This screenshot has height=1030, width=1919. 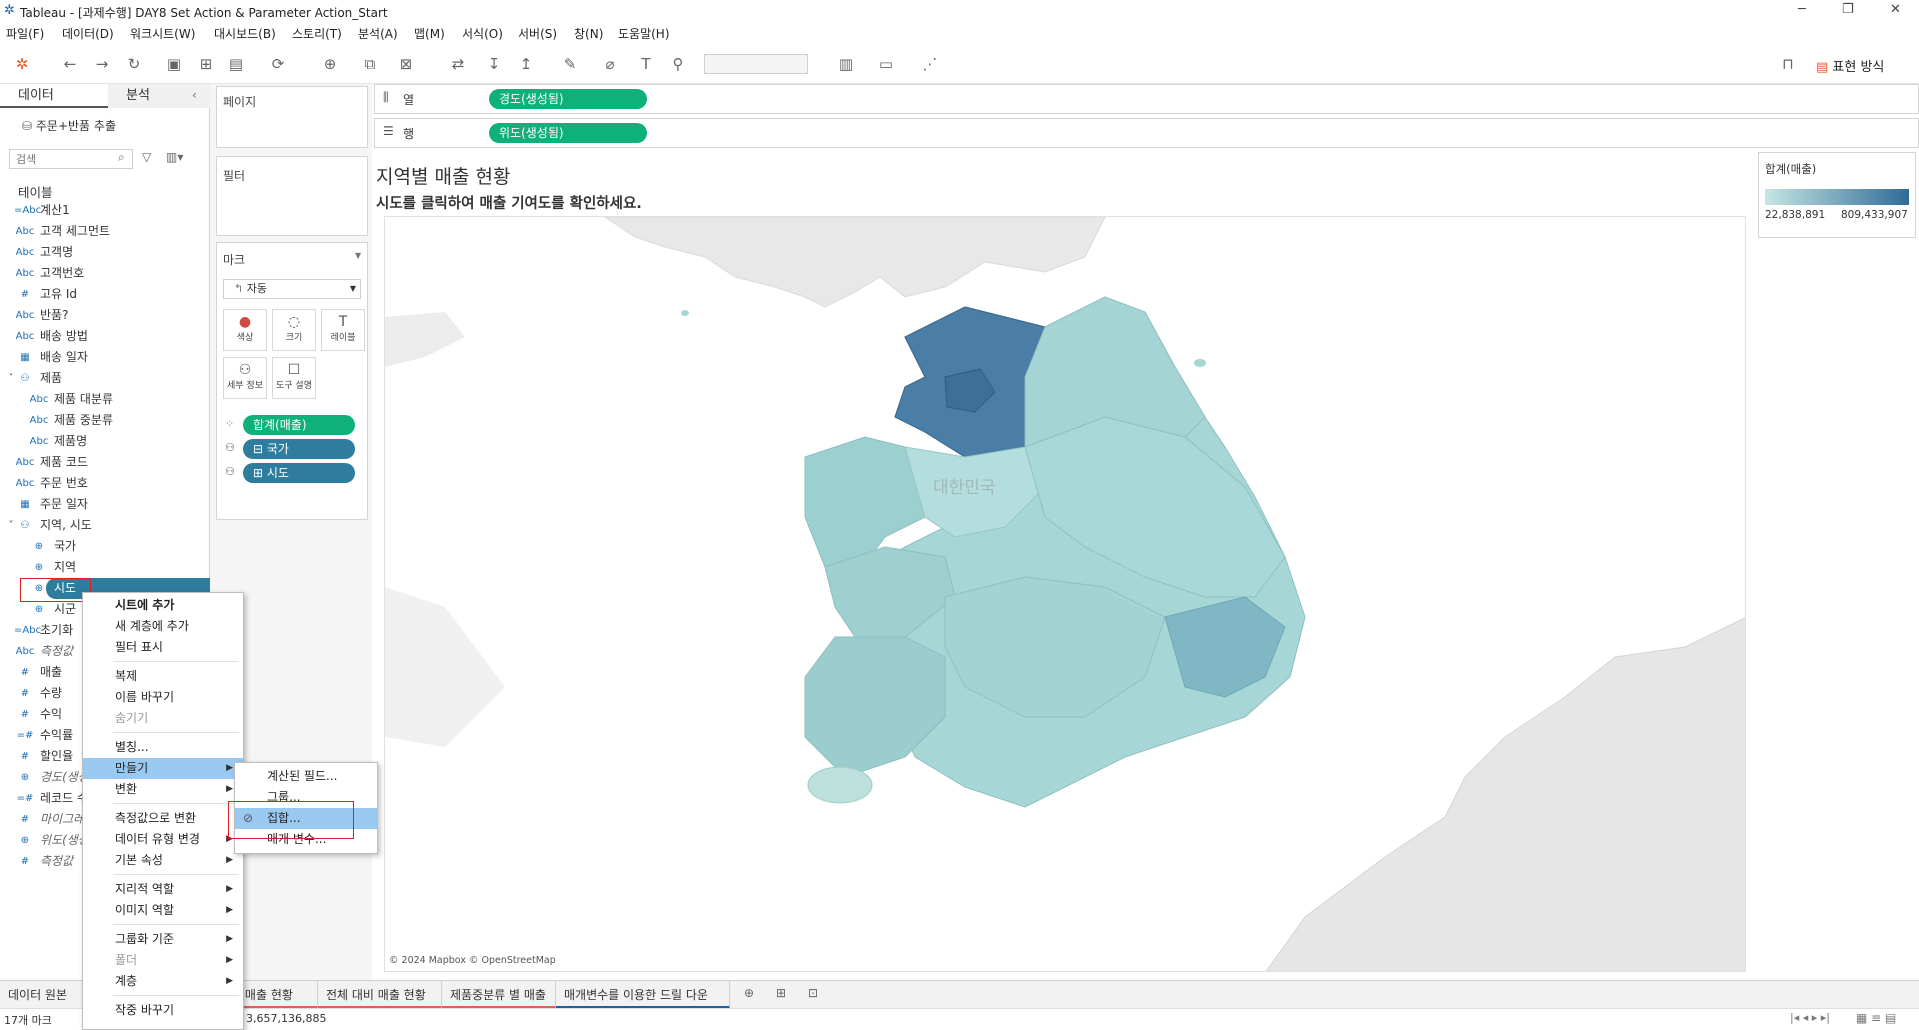 What do you see at coordinates (134, 64) in the screenshot?
I see `replay-icon: ↻` at bounding box center [134, 64].